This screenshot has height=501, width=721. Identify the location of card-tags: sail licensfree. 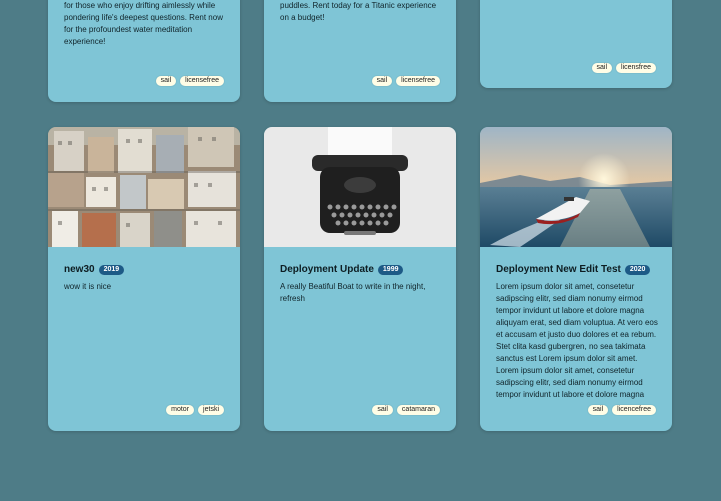
(623, 68).